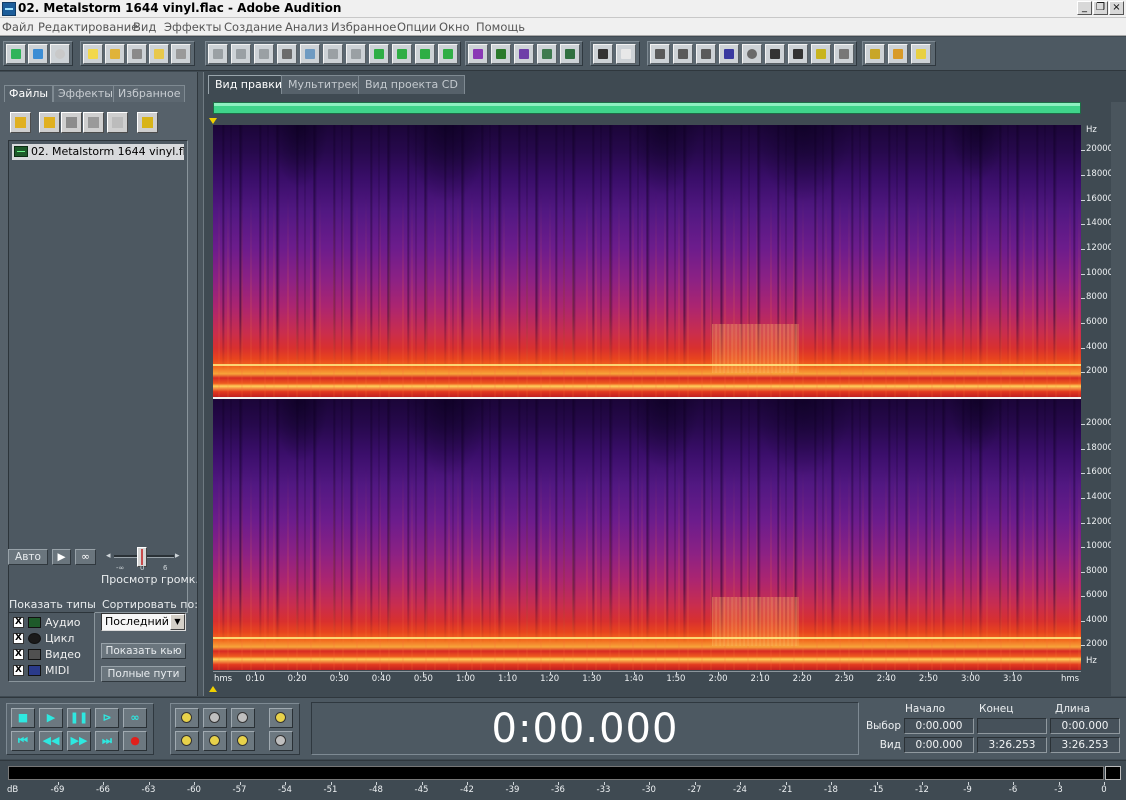  Describe the element at coordinates (356, 54) in the screenshot. I see `trim-icon` at that location.